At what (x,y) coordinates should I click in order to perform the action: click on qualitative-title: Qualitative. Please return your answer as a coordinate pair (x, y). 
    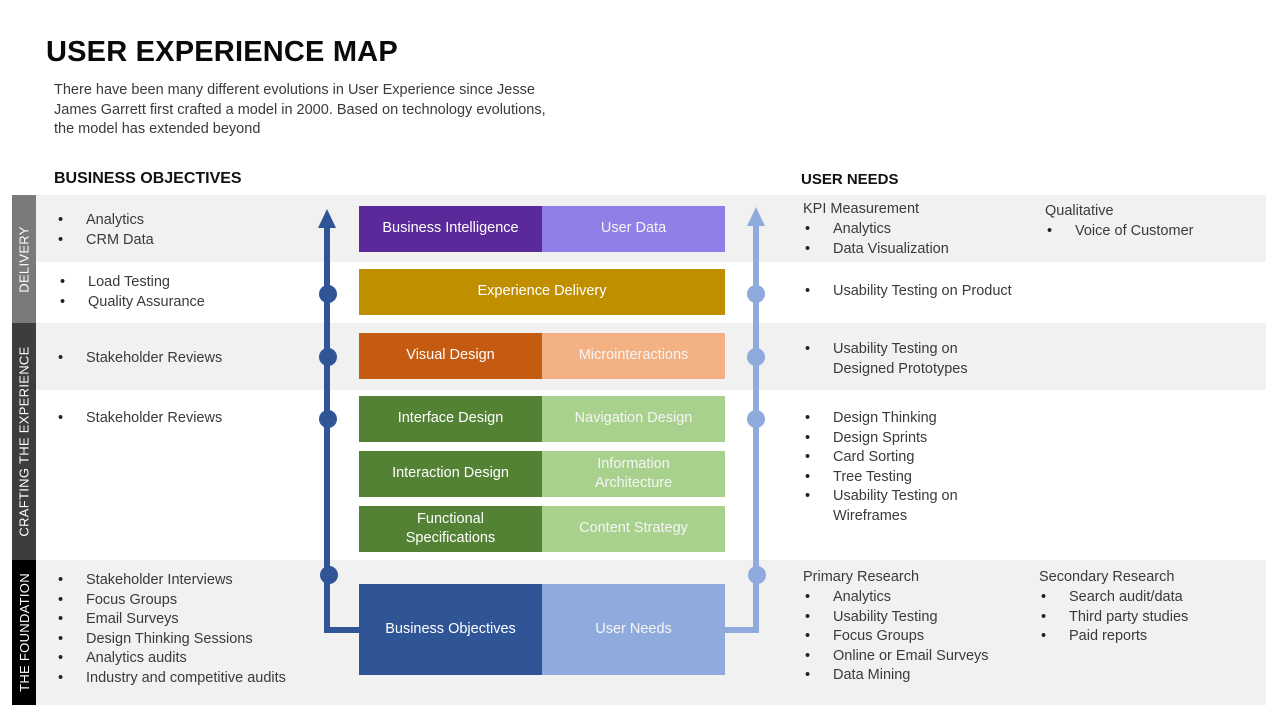
    Looking at the image, I should click on (1079, 211).